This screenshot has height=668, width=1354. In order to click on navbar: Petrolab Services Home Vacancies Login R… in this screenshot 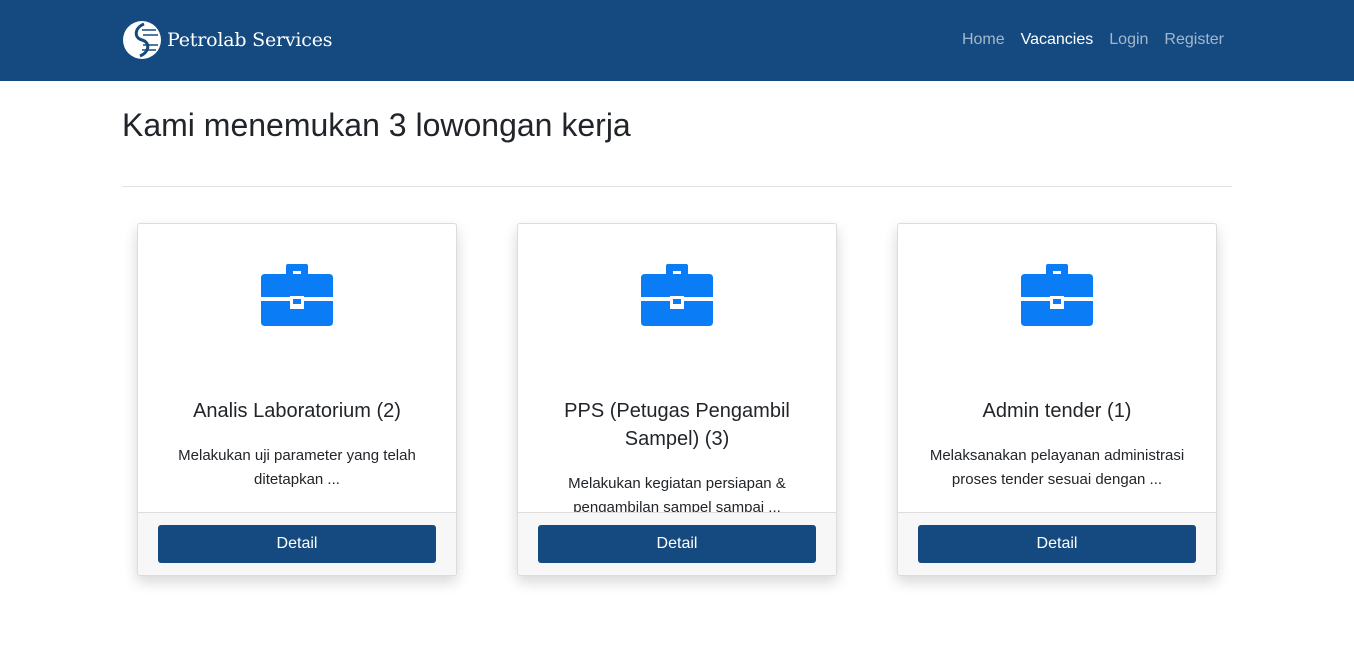, I will do `click(677, 40)`.